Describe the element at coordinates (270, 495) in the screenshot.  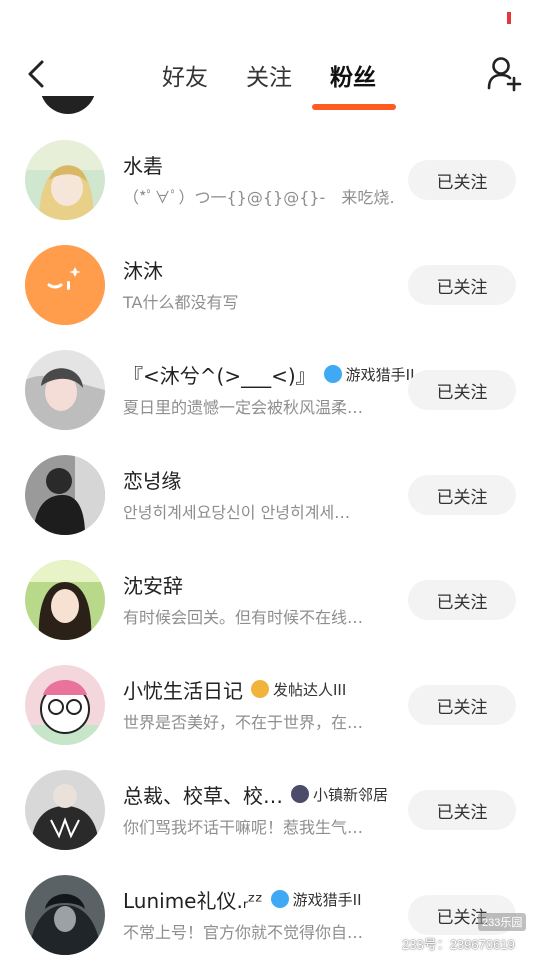
I see `list-item: 恋녕缘 안녕히계세요당신이 안녕히계세… 已关注` at that location.